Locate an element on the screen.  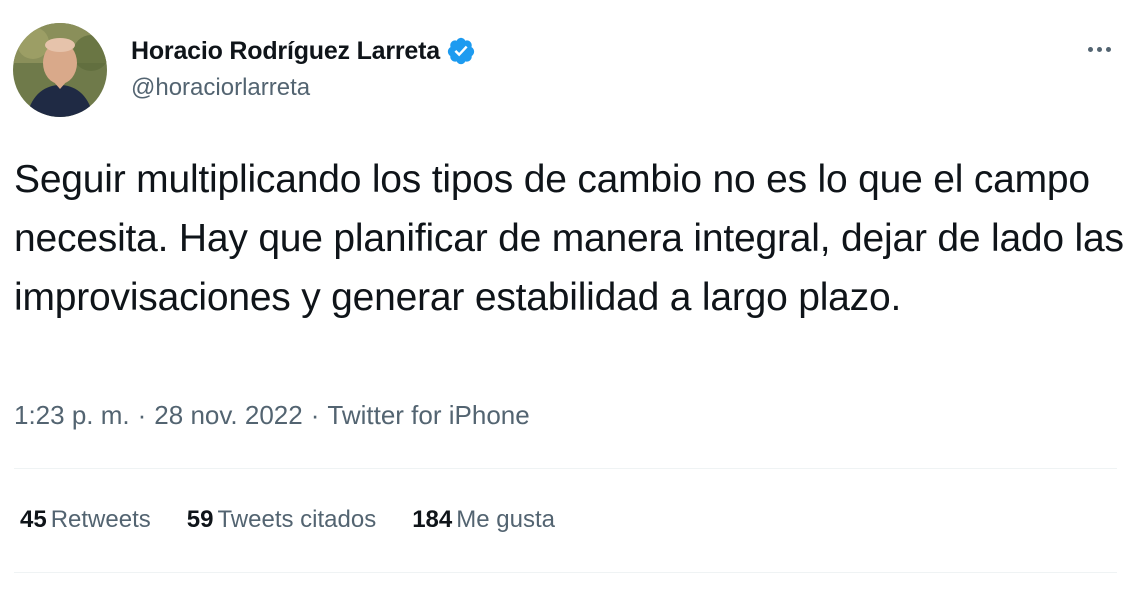
verified-badge-icon is located at coordinates (461, 51).